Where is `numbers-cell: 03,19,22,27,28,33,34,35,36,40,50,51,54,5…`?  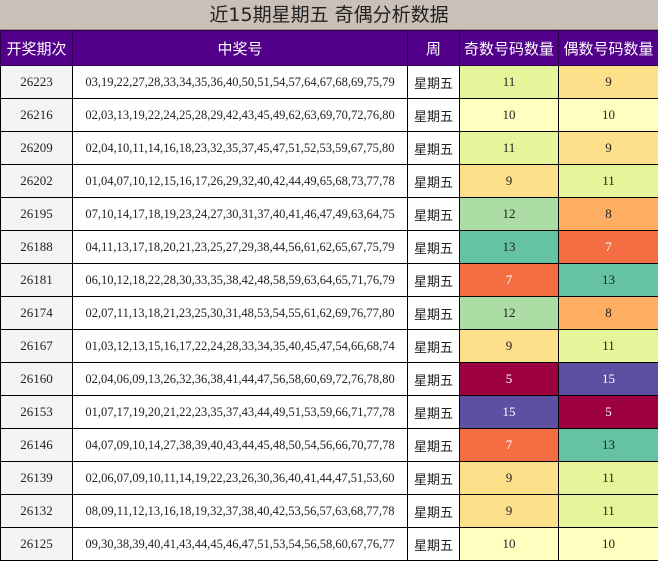
numbers-cell: 03,19,22,27,28,33,34,35,36,40,50,51,54,5… is located at coordinates (240, 82).